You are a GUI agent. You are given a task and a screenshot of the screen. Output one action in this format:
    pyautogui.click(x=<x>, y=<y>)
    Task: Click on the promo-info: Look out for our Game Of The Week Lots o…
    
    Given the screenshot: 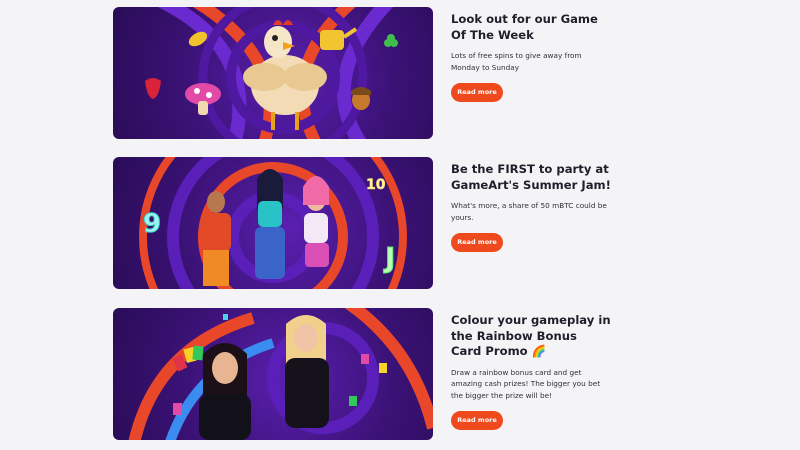 What is the action you would take?
    pyautogui.click(x=531, y=54)
    